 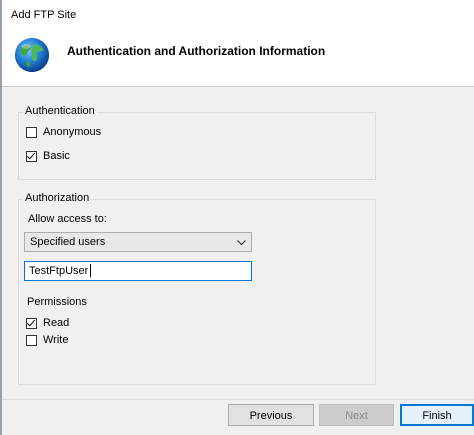 I want to click on read-label: Read, so click(x=56, y=323).